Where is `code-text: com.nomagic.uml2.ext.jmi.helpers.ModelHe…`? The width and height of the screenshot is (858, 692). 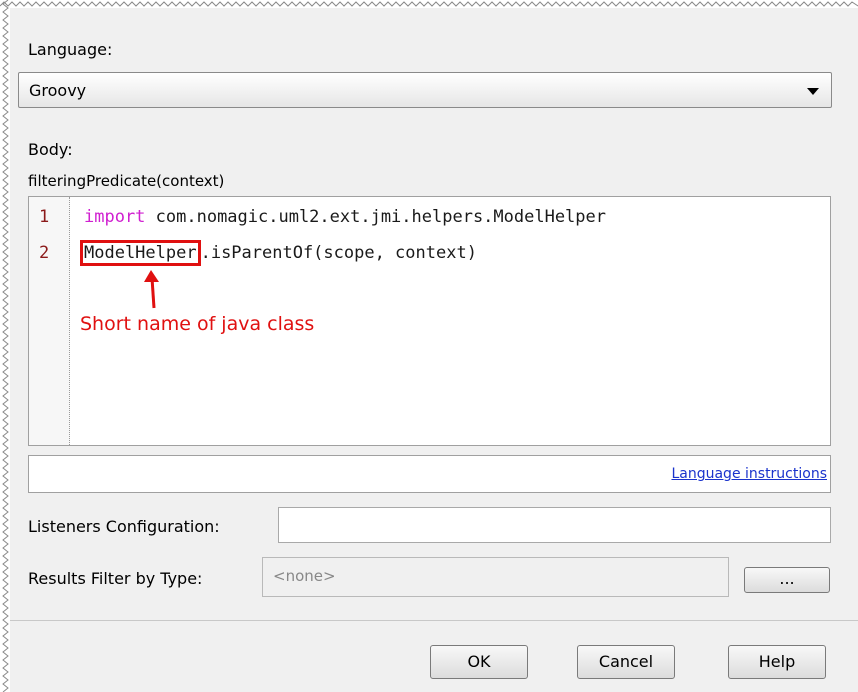 code-text: com.nomagic.uml2.ext.jmi.helpers.ModelHe… is located at coordinates (375, 217).